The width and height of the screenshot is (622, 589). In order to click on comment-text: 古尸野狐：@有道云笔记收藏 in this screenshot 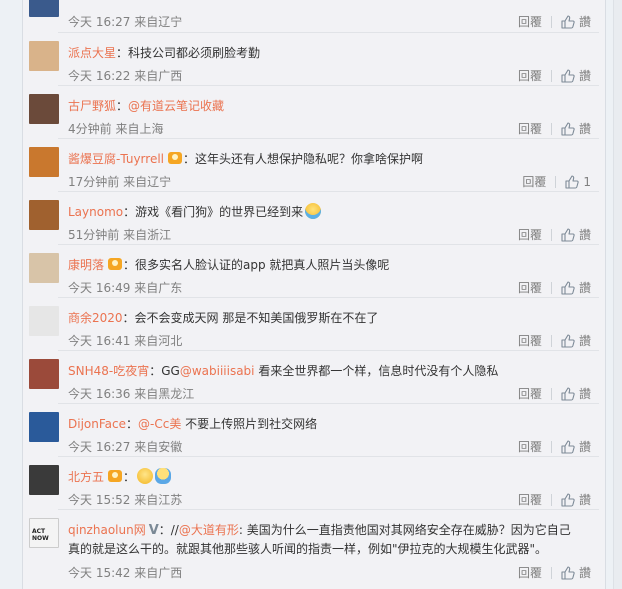, I will do `click(146, 105)`.